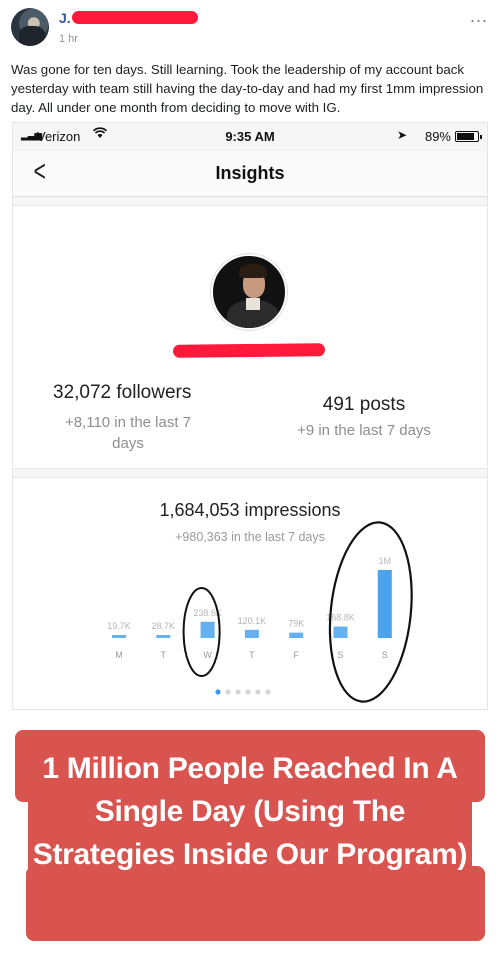  Describe the element at coordinates (249, 292) in the screenshot. I see `profile-avatar` at that location.